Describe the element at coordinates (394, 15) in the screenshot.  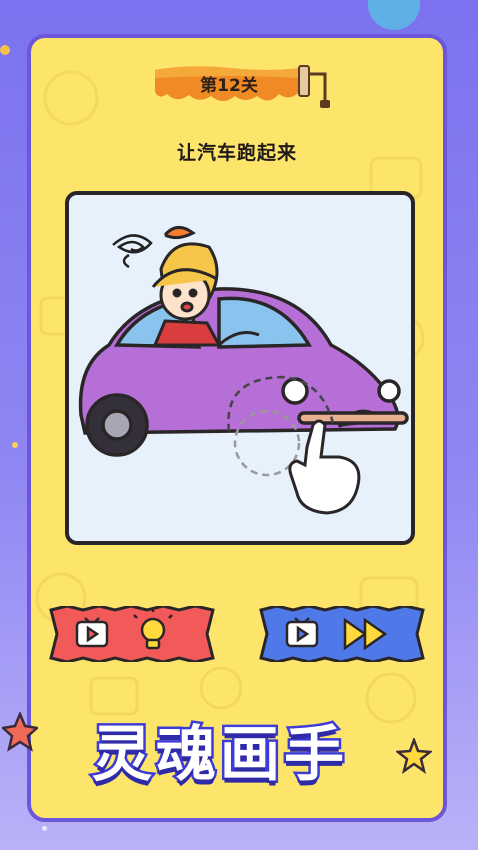
I see `decor-blob` at that location.